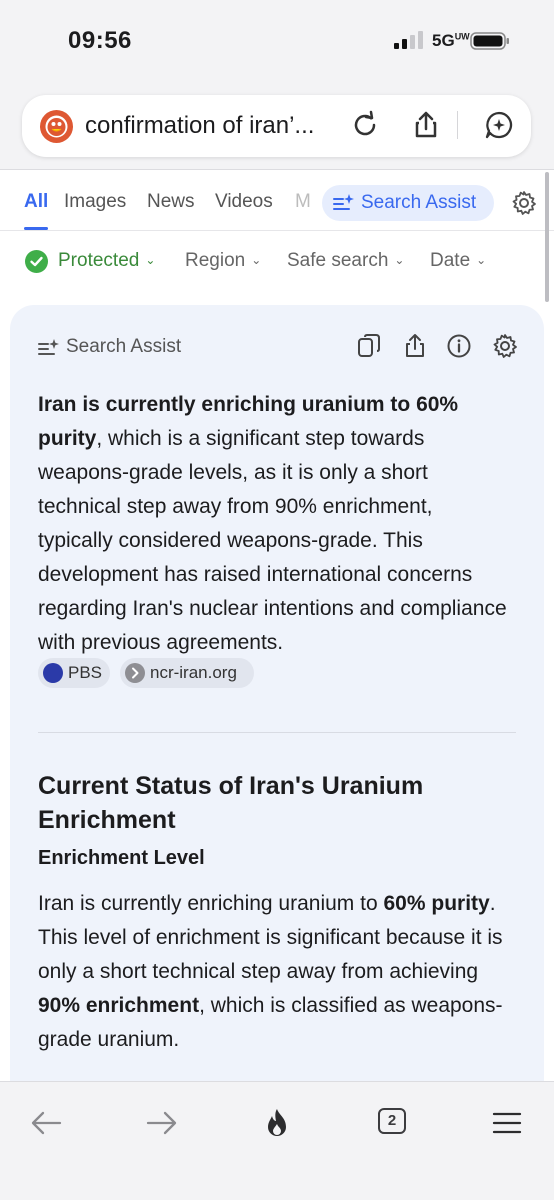  I want to click on search-tabs: All Images News Videos M Search Assist, so click(277, 201).